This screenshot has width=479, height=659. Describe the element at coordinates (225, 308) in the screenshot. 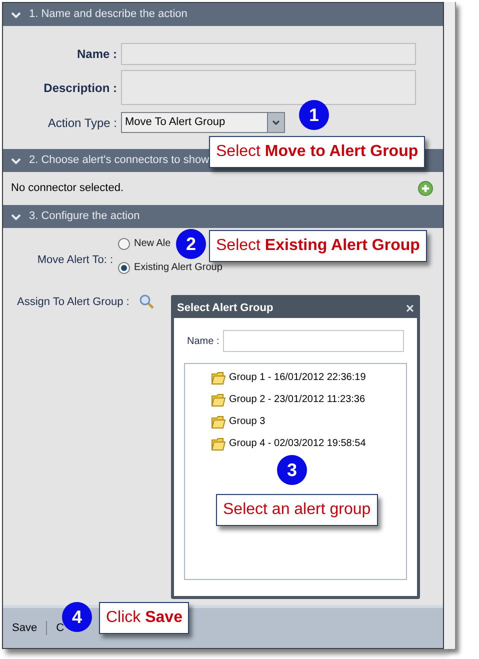

I see `dialog-title: Select Alert Group` at that location.